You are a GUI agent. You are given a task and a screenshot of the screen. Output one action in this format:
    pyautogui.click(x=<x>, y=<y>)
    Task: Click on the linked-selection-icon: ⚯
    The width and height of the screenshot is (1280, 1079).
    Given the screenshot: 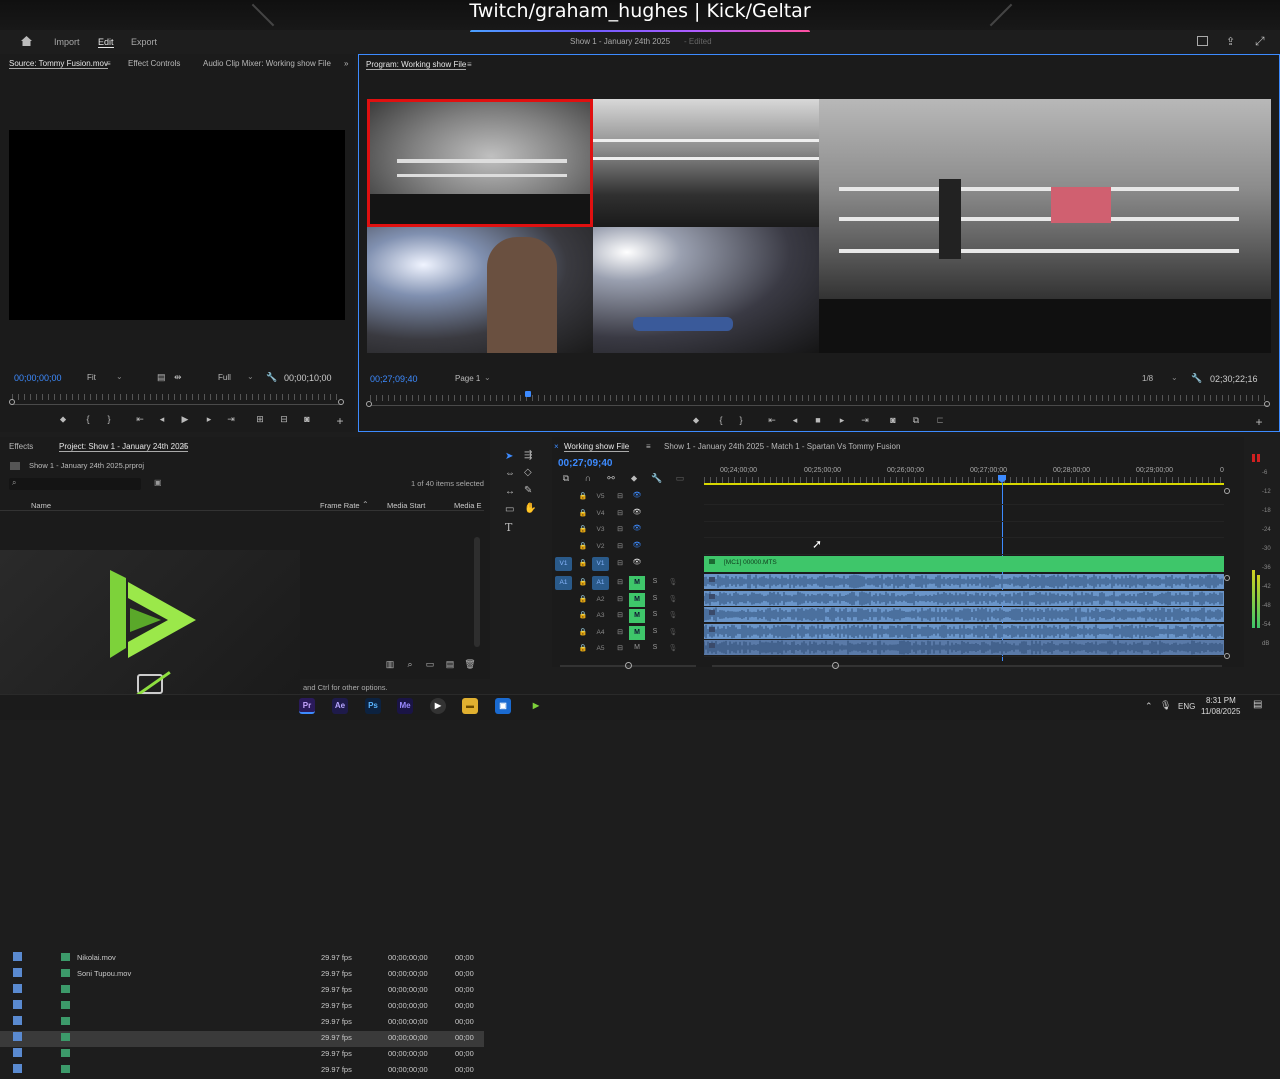 What is the action you would take?
    pyautogui.click(x=611, y=478)
    